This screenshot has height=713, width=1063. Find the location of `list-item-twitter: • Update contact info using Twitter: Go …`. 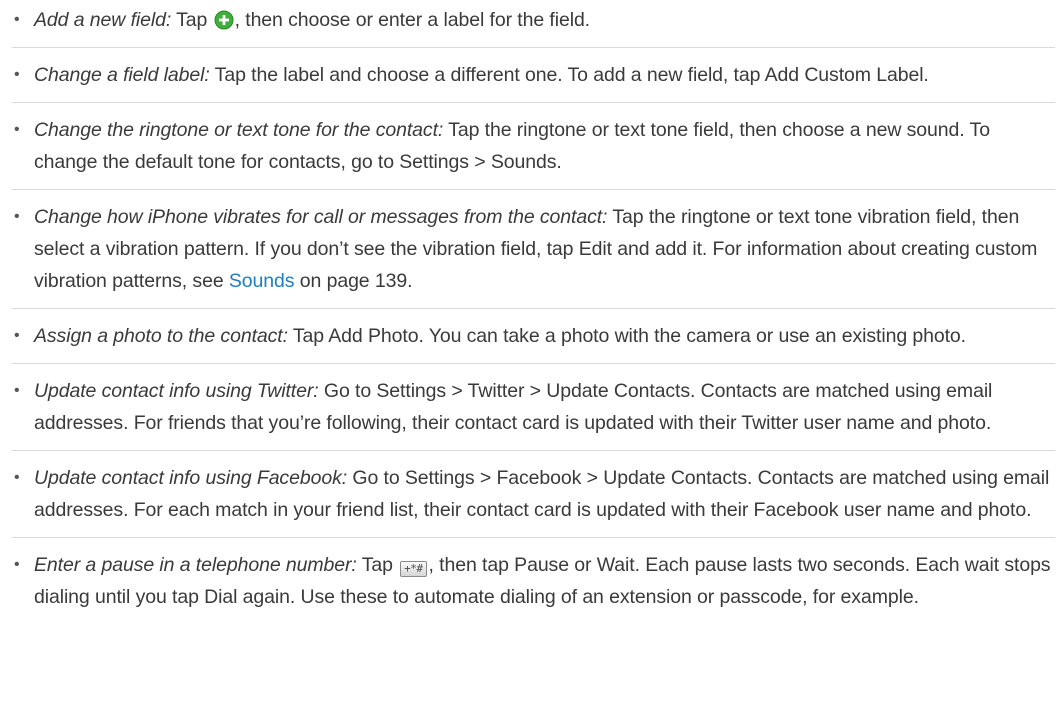

list-item-twitter: • Update contact info using Twitter: Go … is located at coordinates (533, 407).